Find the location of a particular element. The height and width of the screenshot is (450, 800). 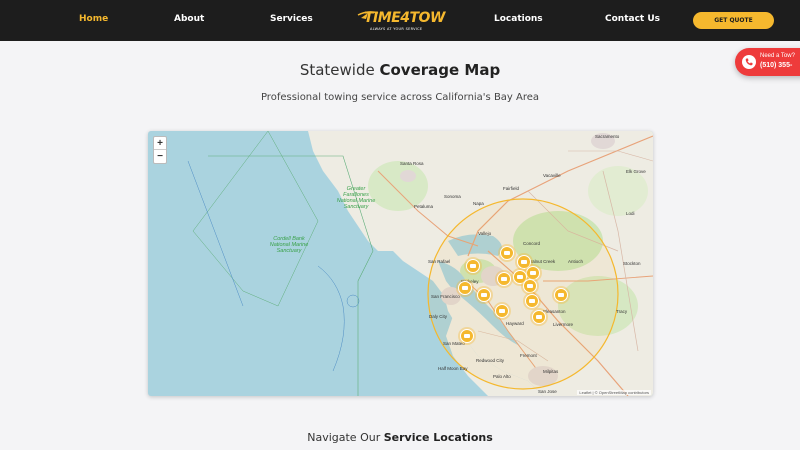

map-place-label: San Rafael is located at coordinates (439, 261).